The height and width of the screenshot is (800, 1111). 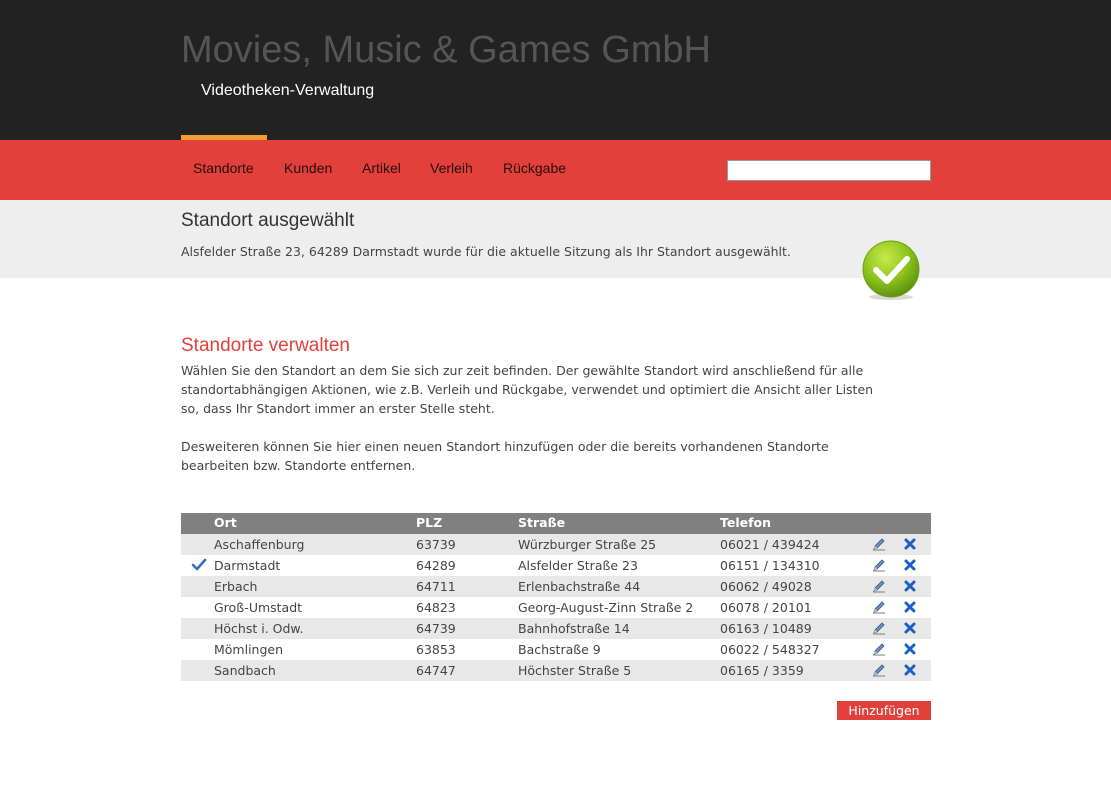 What do you see at coordinates (587, 544) in the screenshot?
I see `cell-strasse: Würzburger Straße 25` at bounding box center [587, 544].